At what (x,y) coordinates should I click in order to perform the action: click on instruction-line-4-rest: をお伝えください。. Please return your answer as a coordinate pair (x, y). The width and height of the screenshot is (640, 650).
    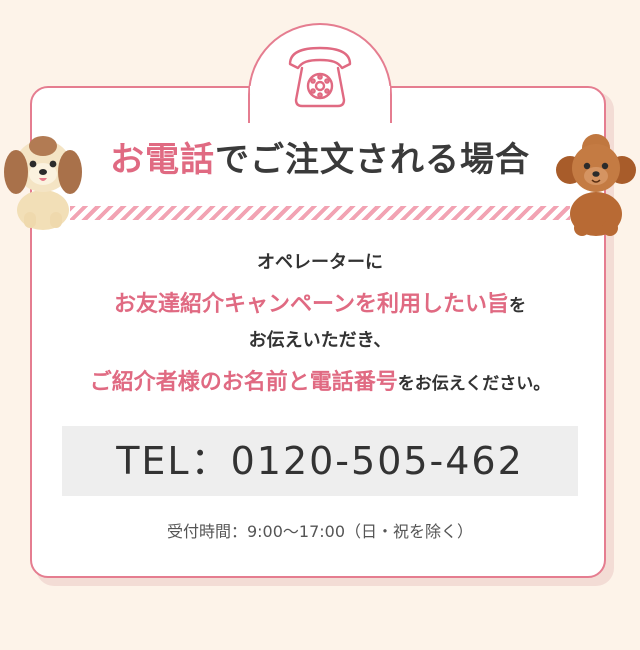
    Looking at the image, I should click on (474, 384).